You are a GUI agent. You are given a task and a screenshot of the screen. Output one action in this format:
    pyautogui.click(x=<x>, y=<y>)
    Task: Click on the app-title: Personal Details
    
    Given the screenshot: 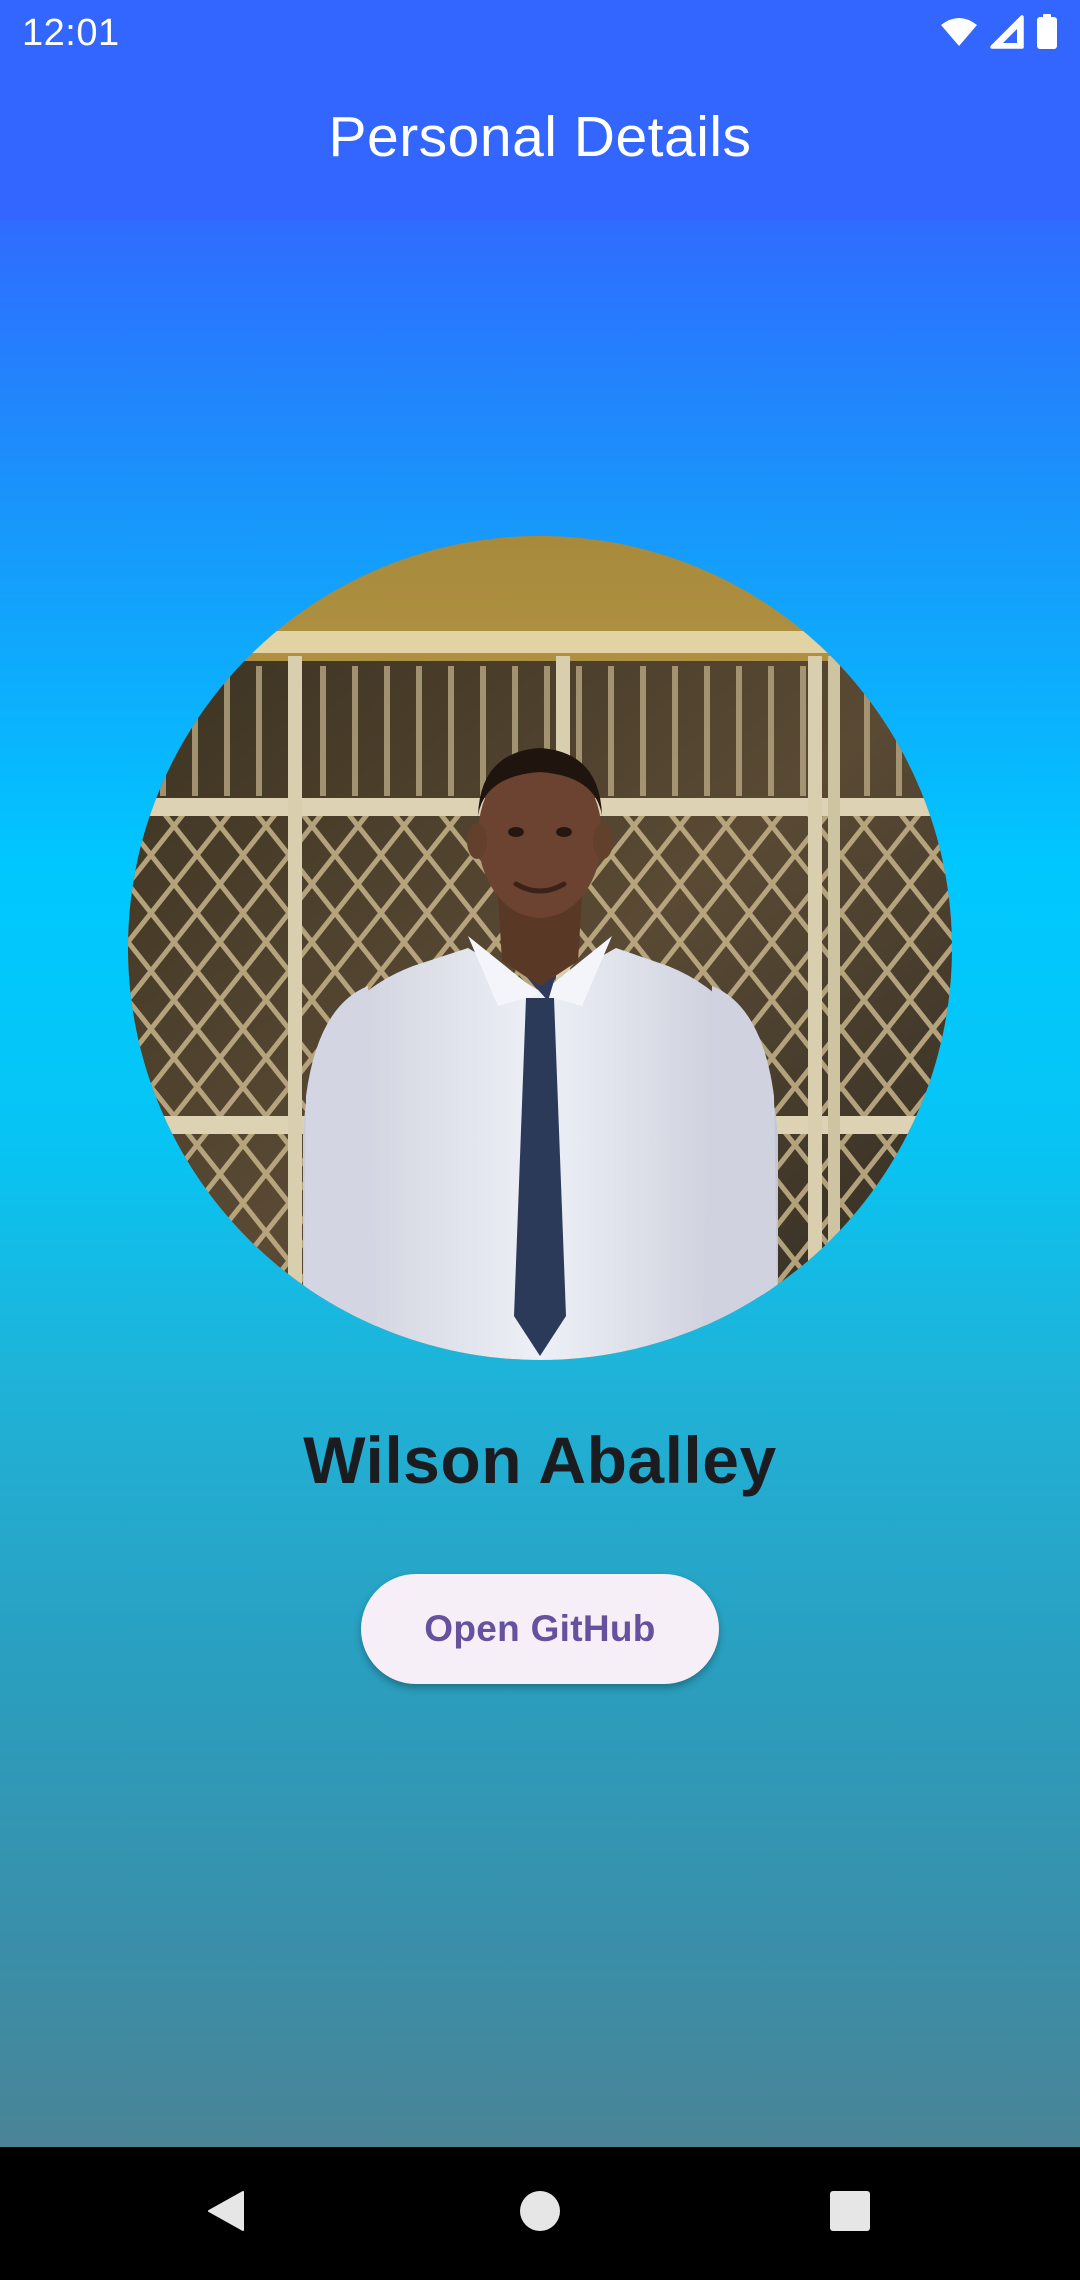 What is the action you would take?
    pyautogui.click(x=540, y=137)
    